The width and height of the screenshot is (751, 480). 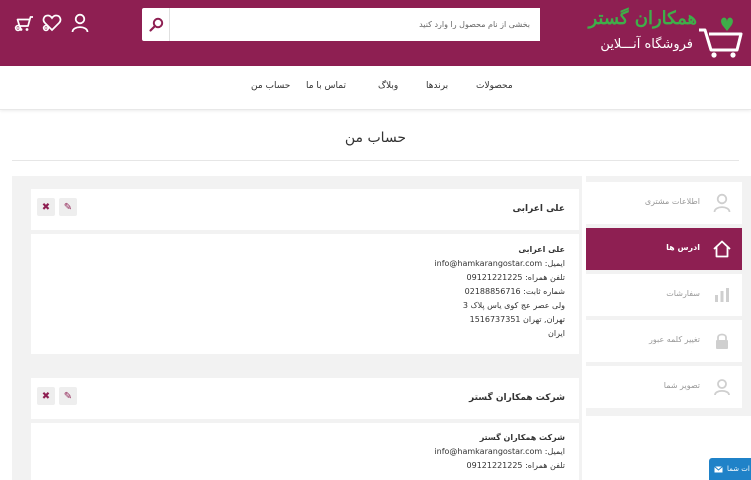 I want to click on main-nav: محصولات برندها وبلاگ تماس با ما حساب من, so click(x=375, y=88).